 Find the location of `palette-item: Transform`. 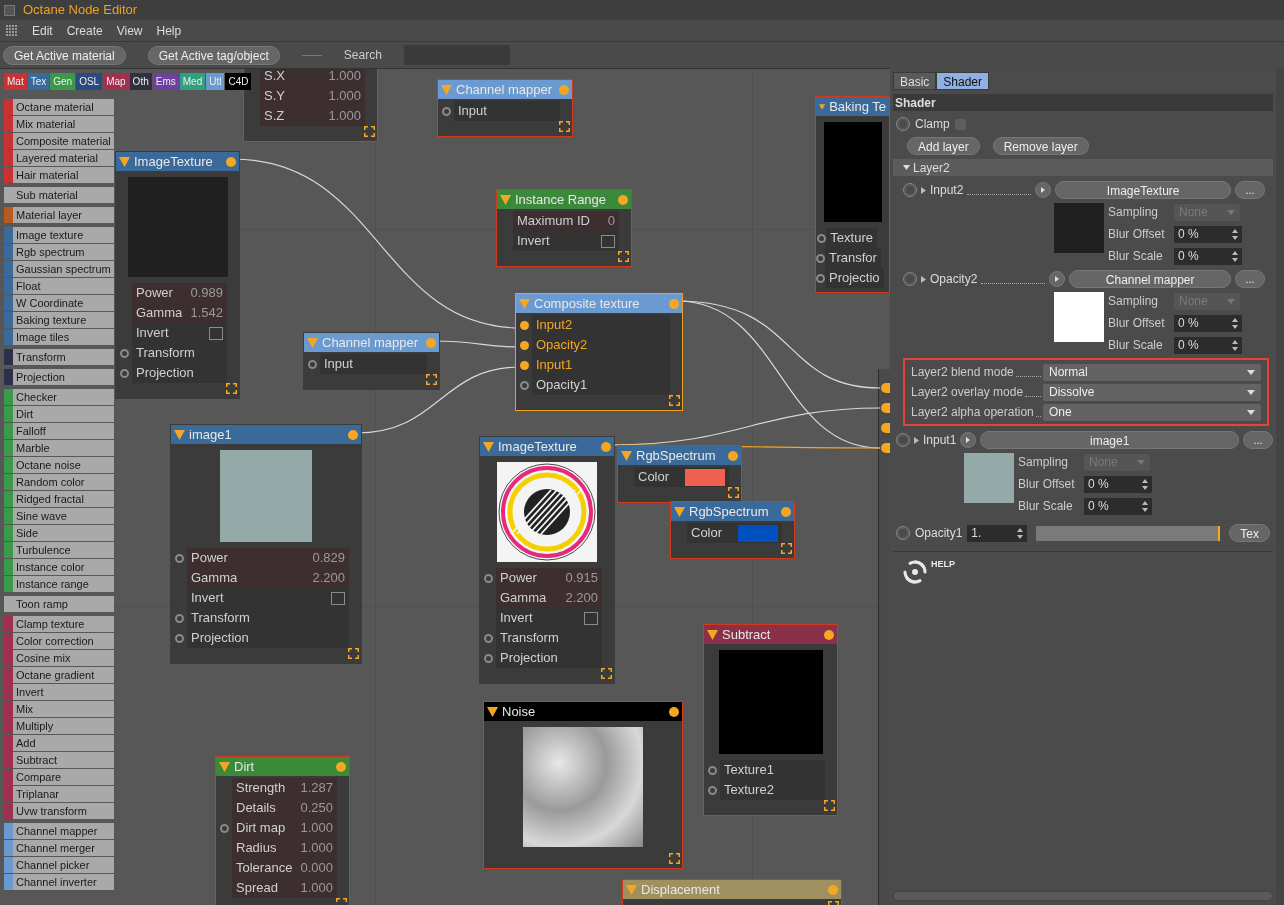

palette-item: Transform is located at coordinates (59, 357).